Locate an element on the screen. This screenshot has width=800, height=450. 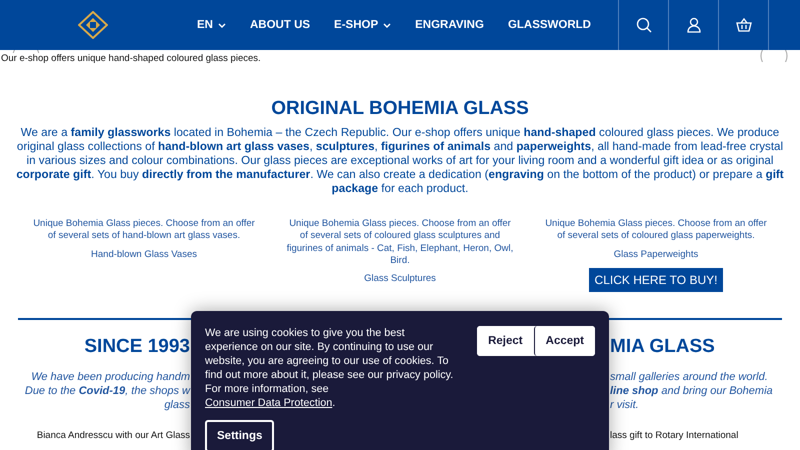
buy-button: CLICK HERE TO BUY! is located at coordinates (656, 280).